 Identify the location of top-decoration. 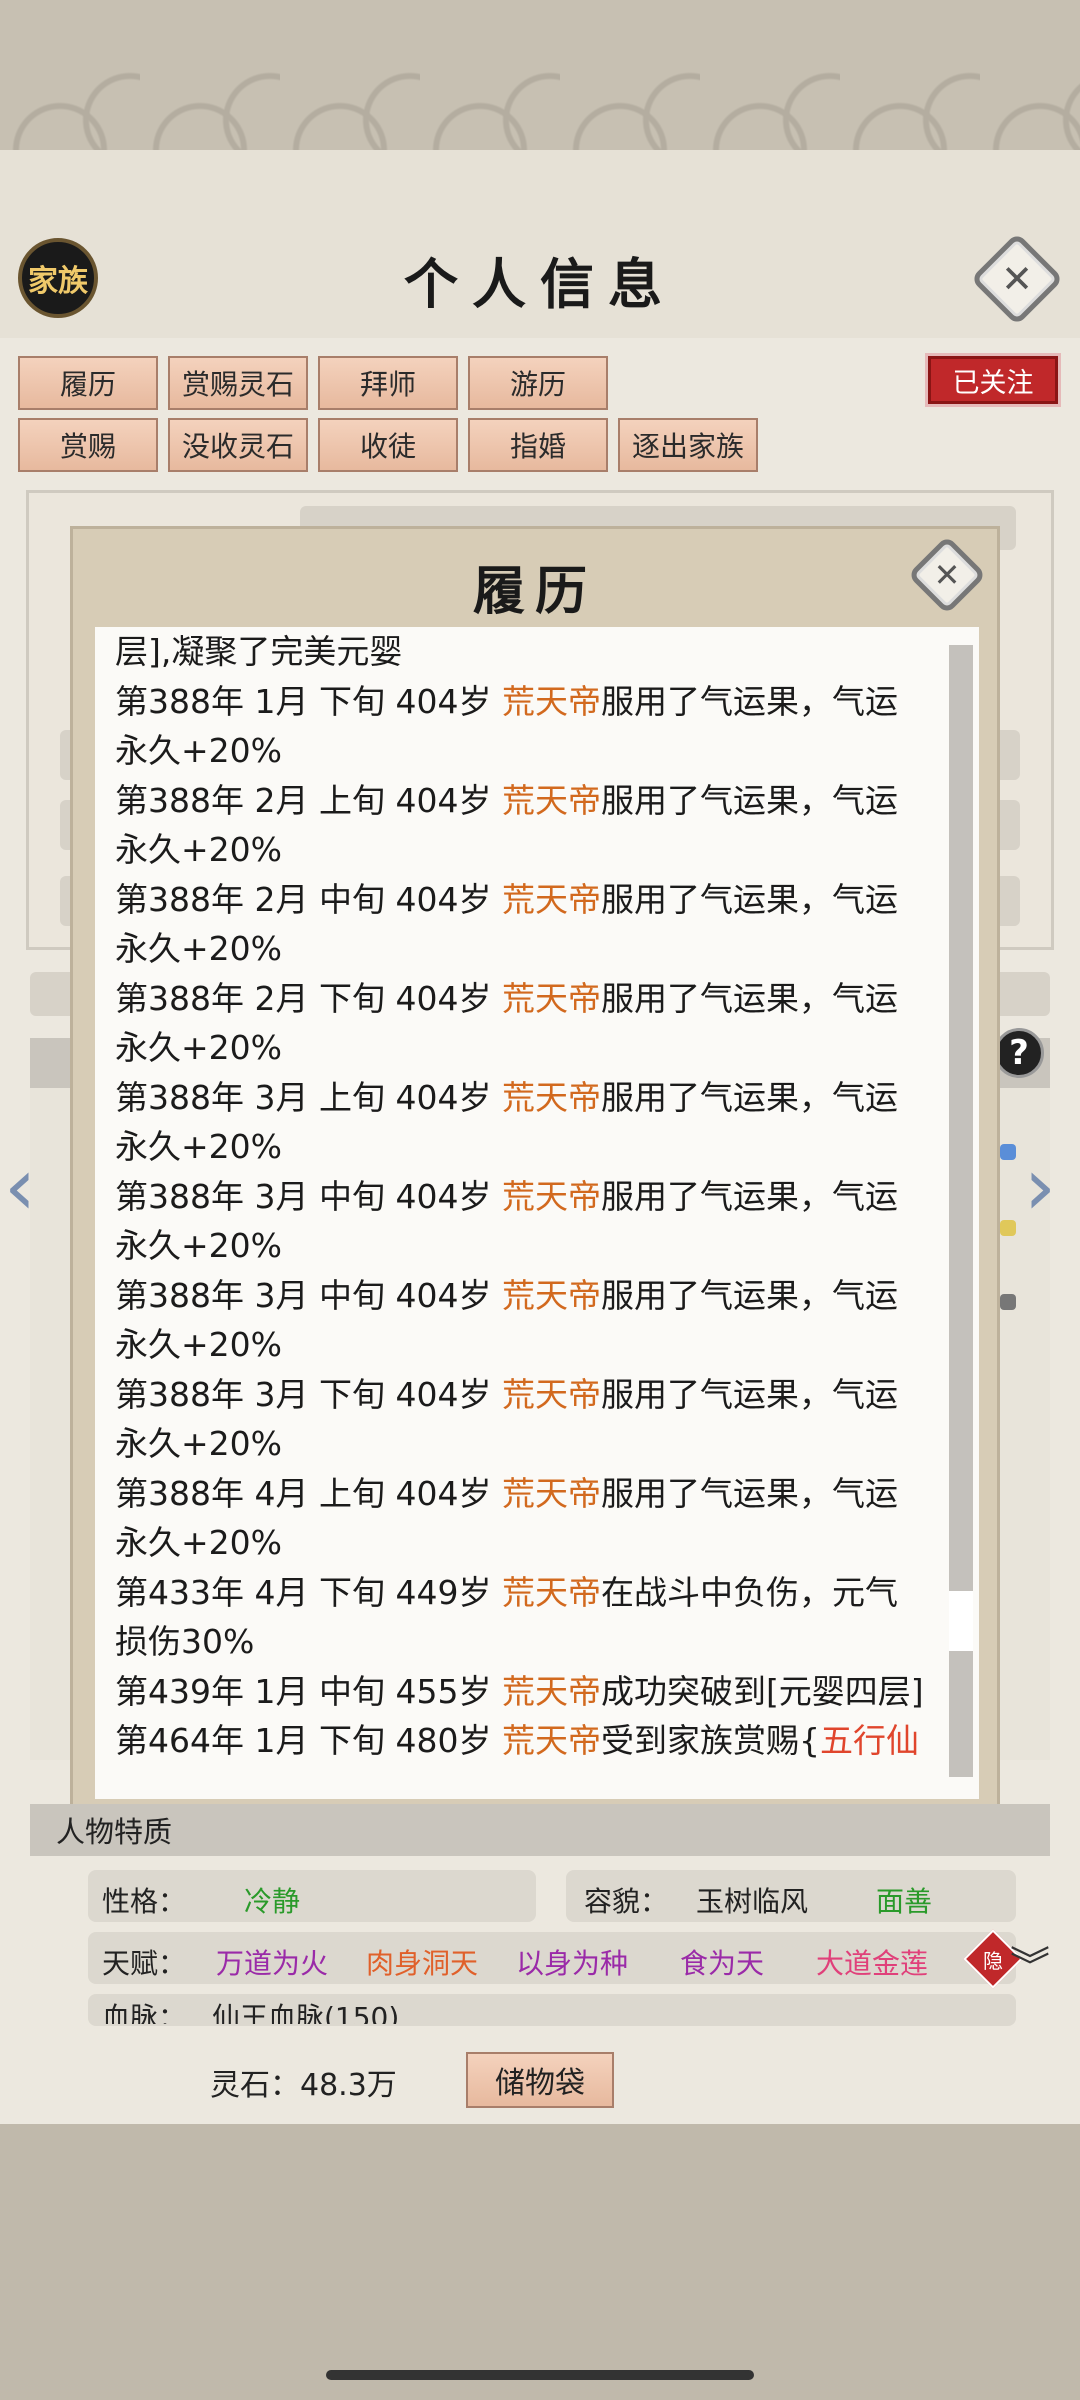
(540, 75).